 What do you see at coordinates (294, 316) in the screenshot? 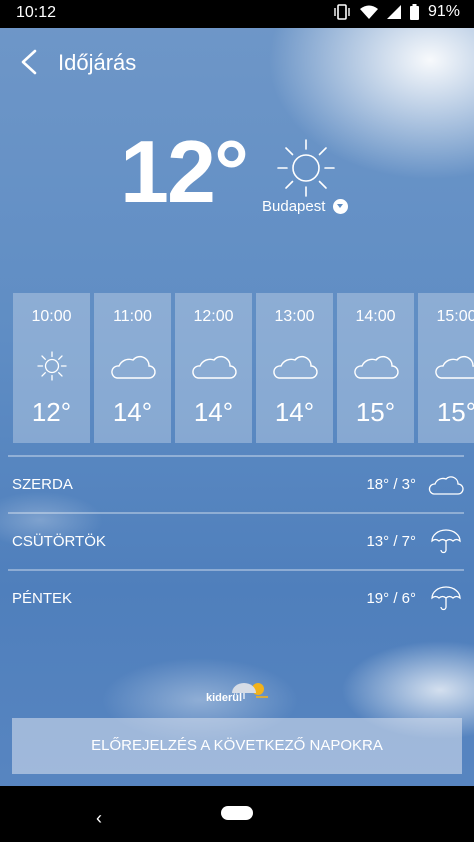
I see `hour-time: 13:00` at bounding box center [294, 316].